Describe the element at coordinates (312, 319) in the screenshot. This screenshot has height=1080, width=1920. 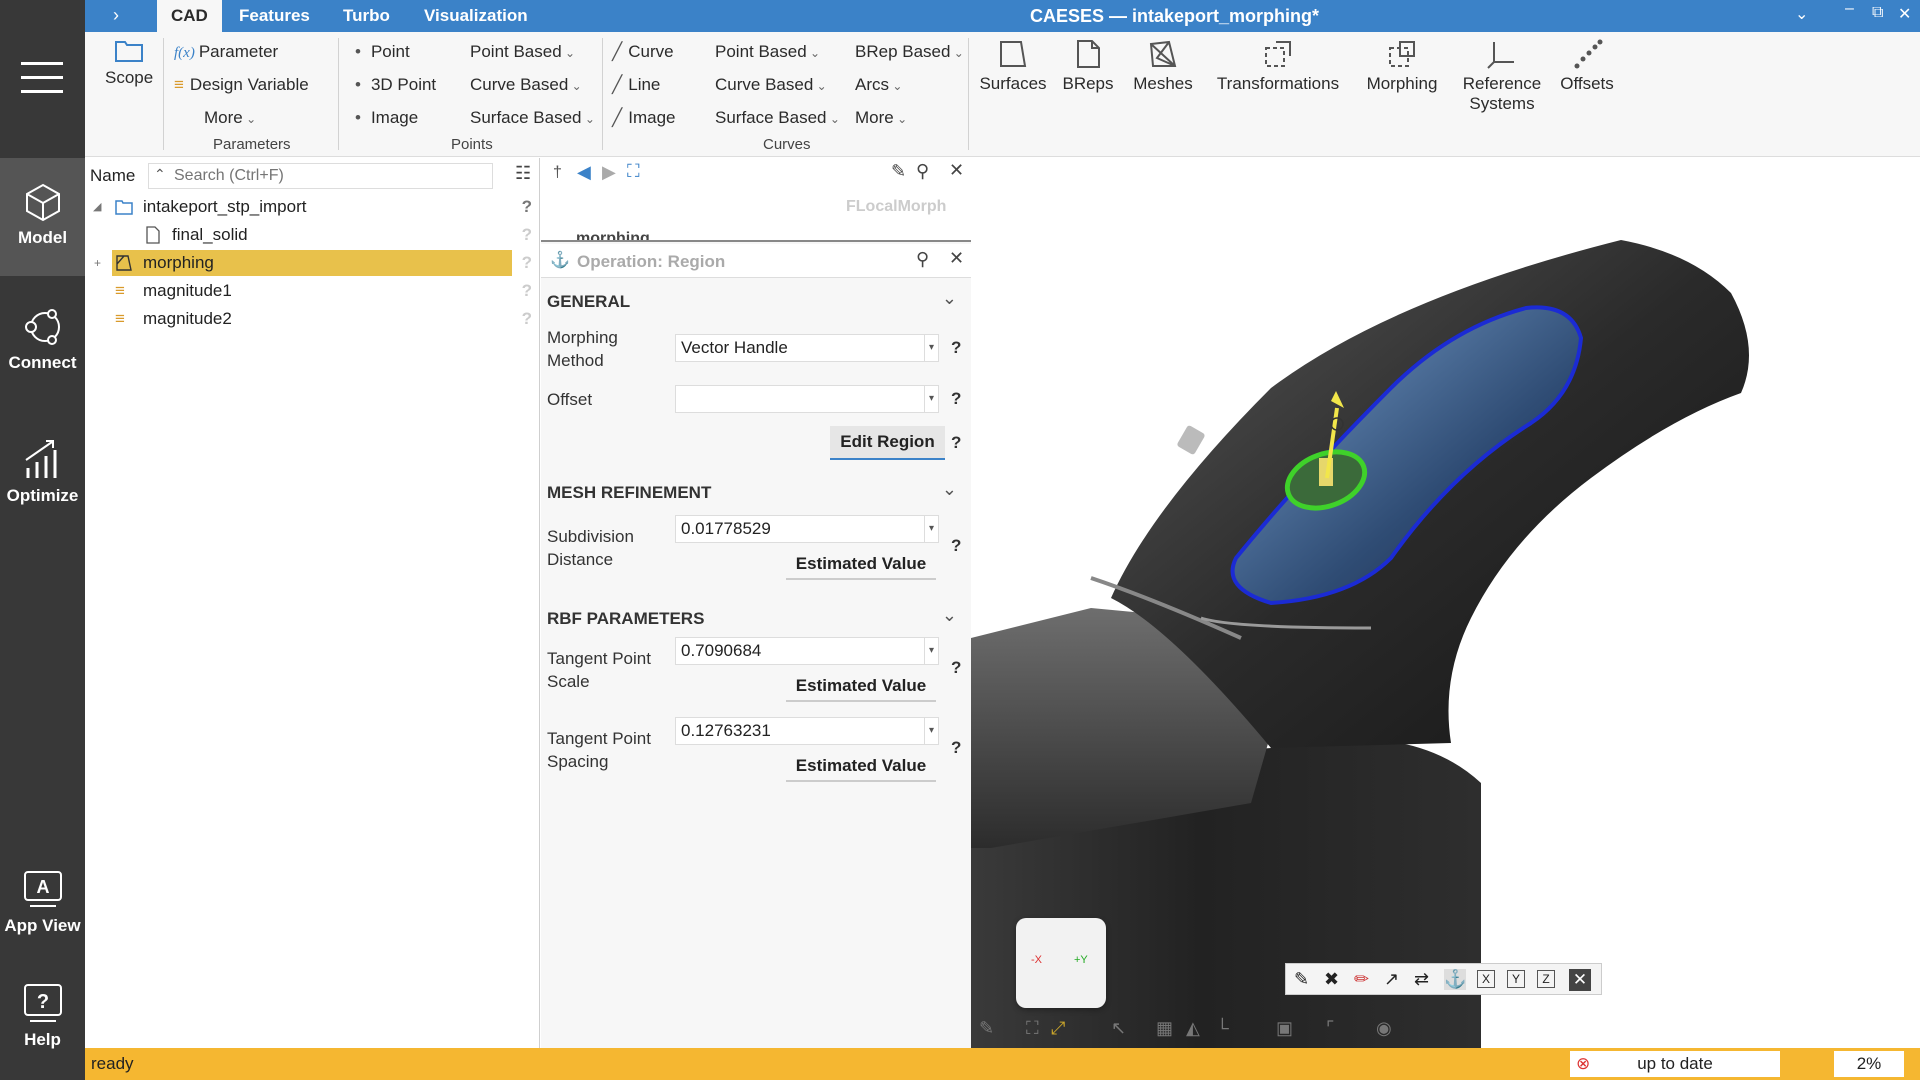
I see `tree-item-magnitude2: ≡ magnitude2 ?` at that location.